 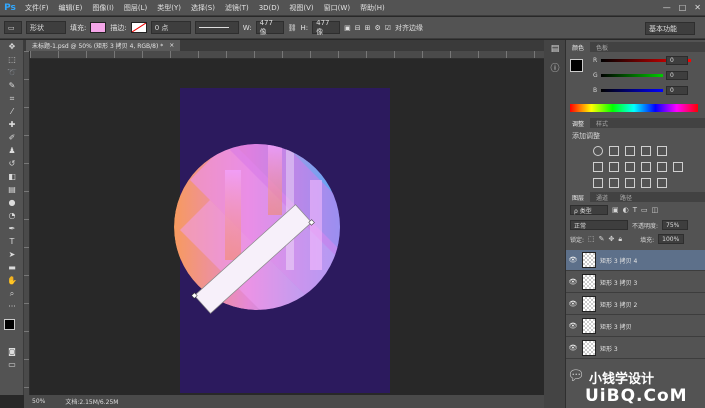 What do you see at coordinates (671, 239) in the screenshot?
I see `fill-input: 100%` at bounding box center [671, 239].